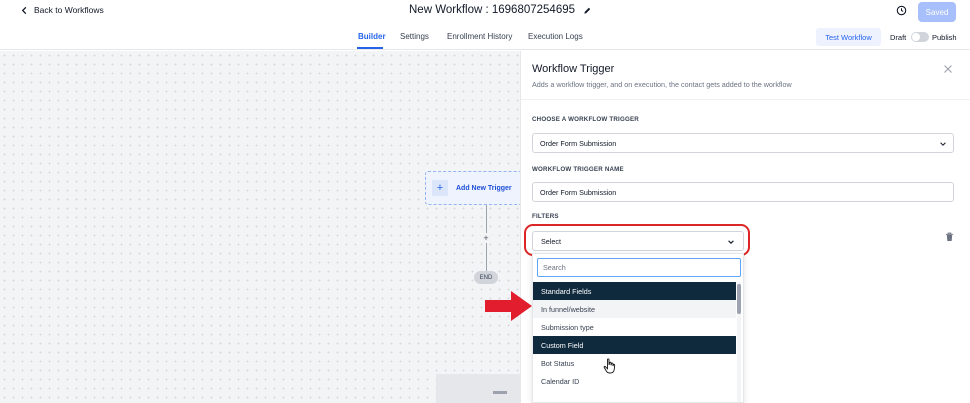  What do you see at coordinates (634, 291) in the screenshot?
I see `option-group-standard-fields: Standard Fields` at bounding box center [634, 291].